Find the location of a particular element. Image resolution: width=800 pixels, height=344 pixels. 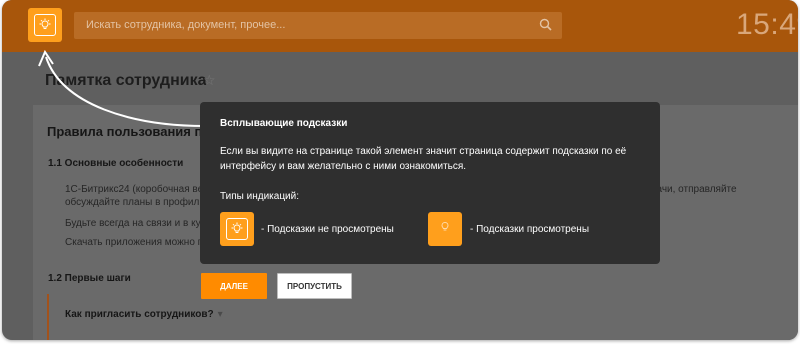

next-button: ДАЛЕЕ is located at coordinates (234, 286).